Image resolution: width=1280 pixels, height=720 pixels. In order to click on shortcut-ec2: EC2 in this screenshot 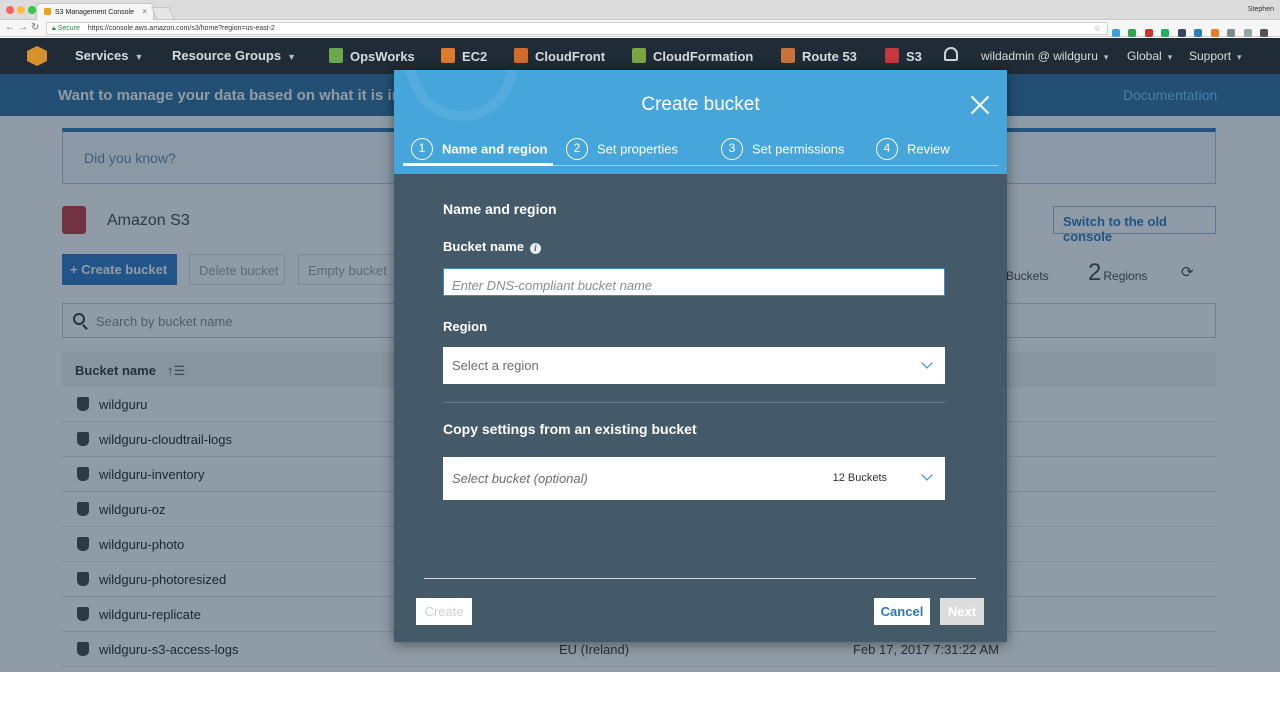, I will do `click(464, 56)`.